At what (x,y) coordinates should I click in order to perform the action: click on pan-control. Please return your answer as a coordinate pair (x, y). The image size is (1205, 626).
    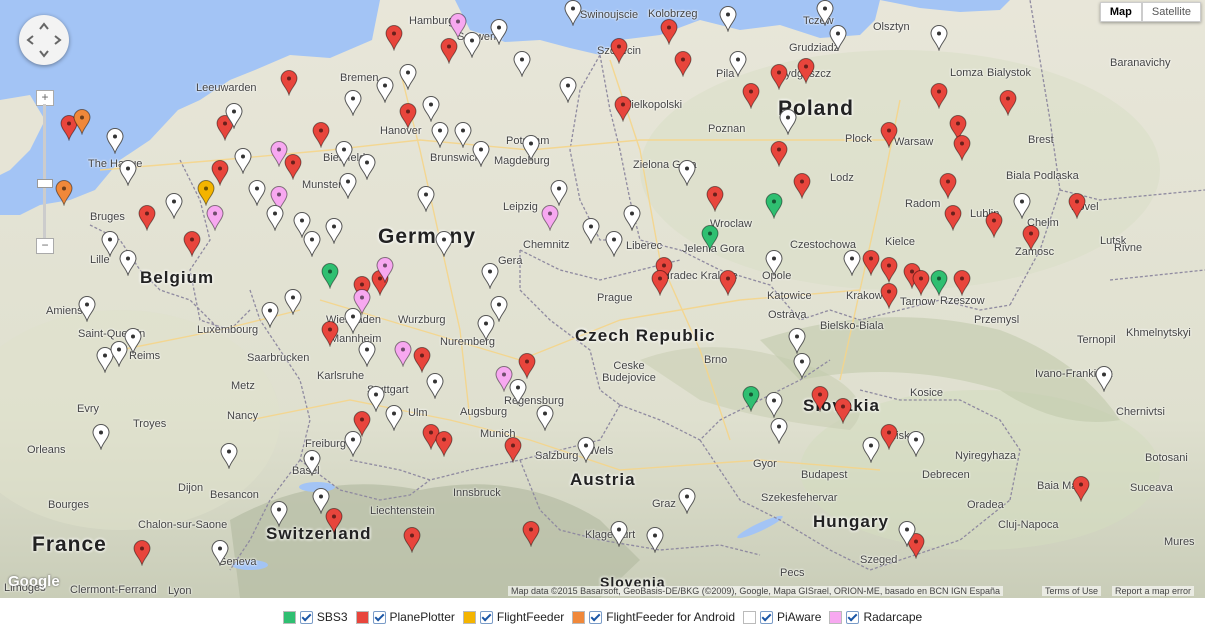
    Looking at the image, I should click on (44, 40).